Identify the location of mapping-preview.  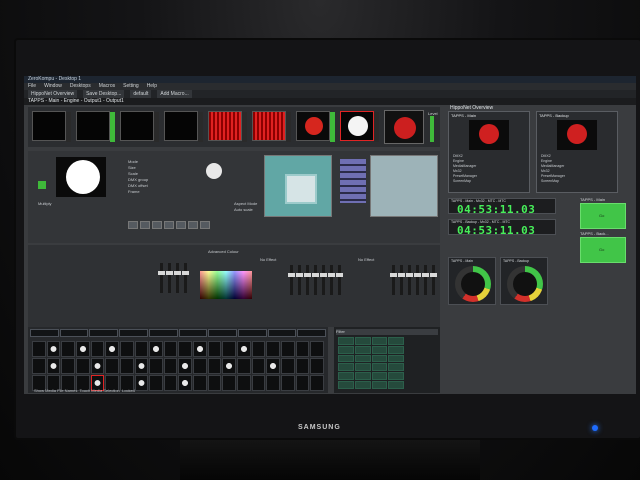
(404, 186).